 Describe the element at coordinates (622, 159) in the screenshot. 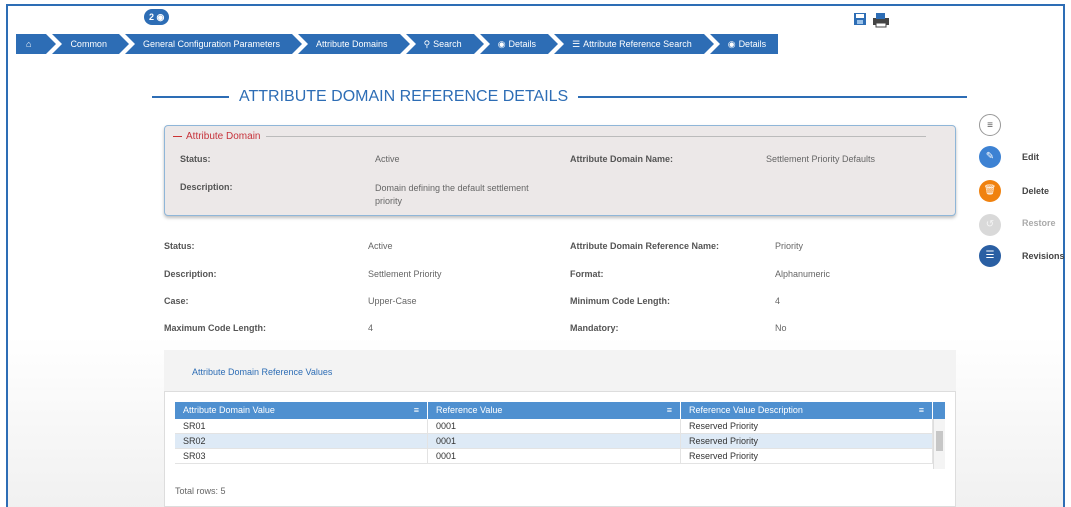

I see `domain-name-label: Attribute Domain Name:` at that location.